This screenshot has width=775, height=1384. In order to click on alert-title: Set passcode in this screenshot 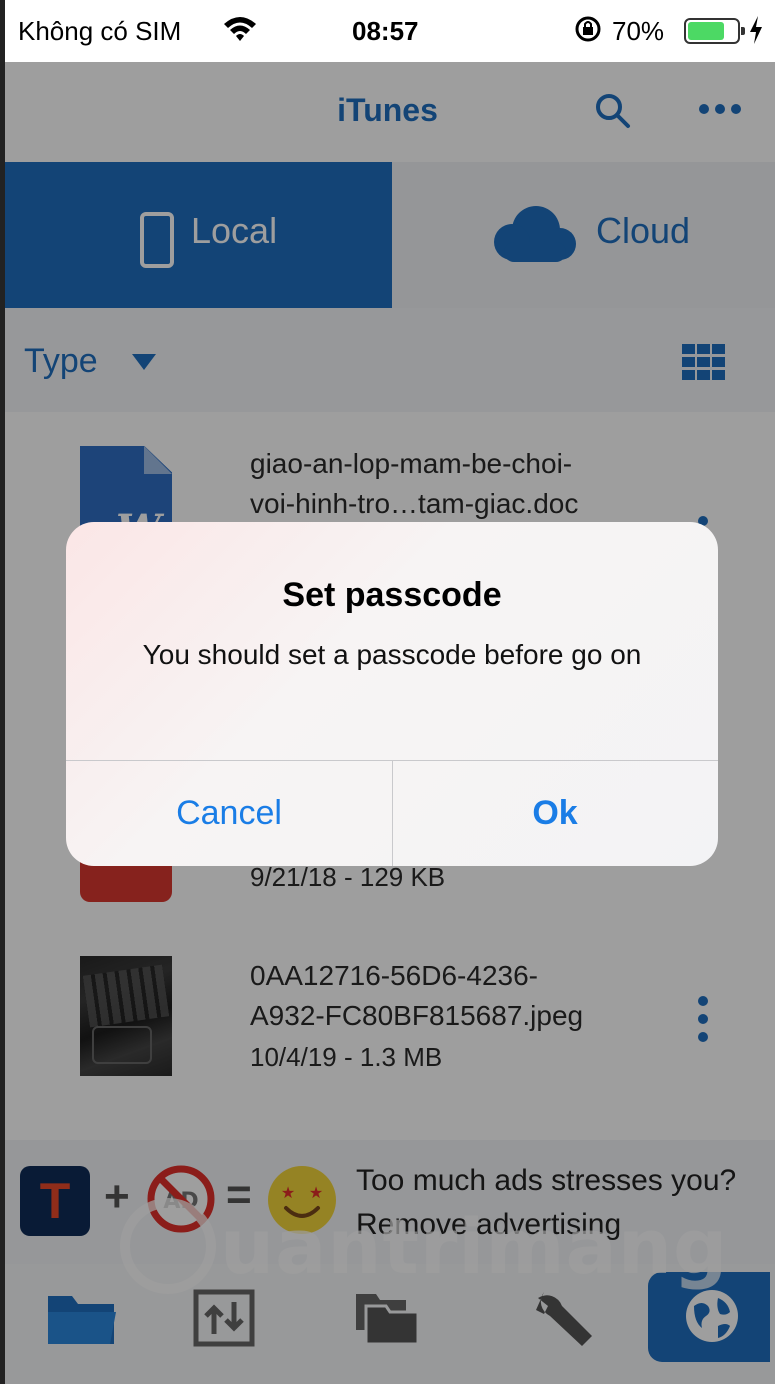, I will do `click(392, 595)`.